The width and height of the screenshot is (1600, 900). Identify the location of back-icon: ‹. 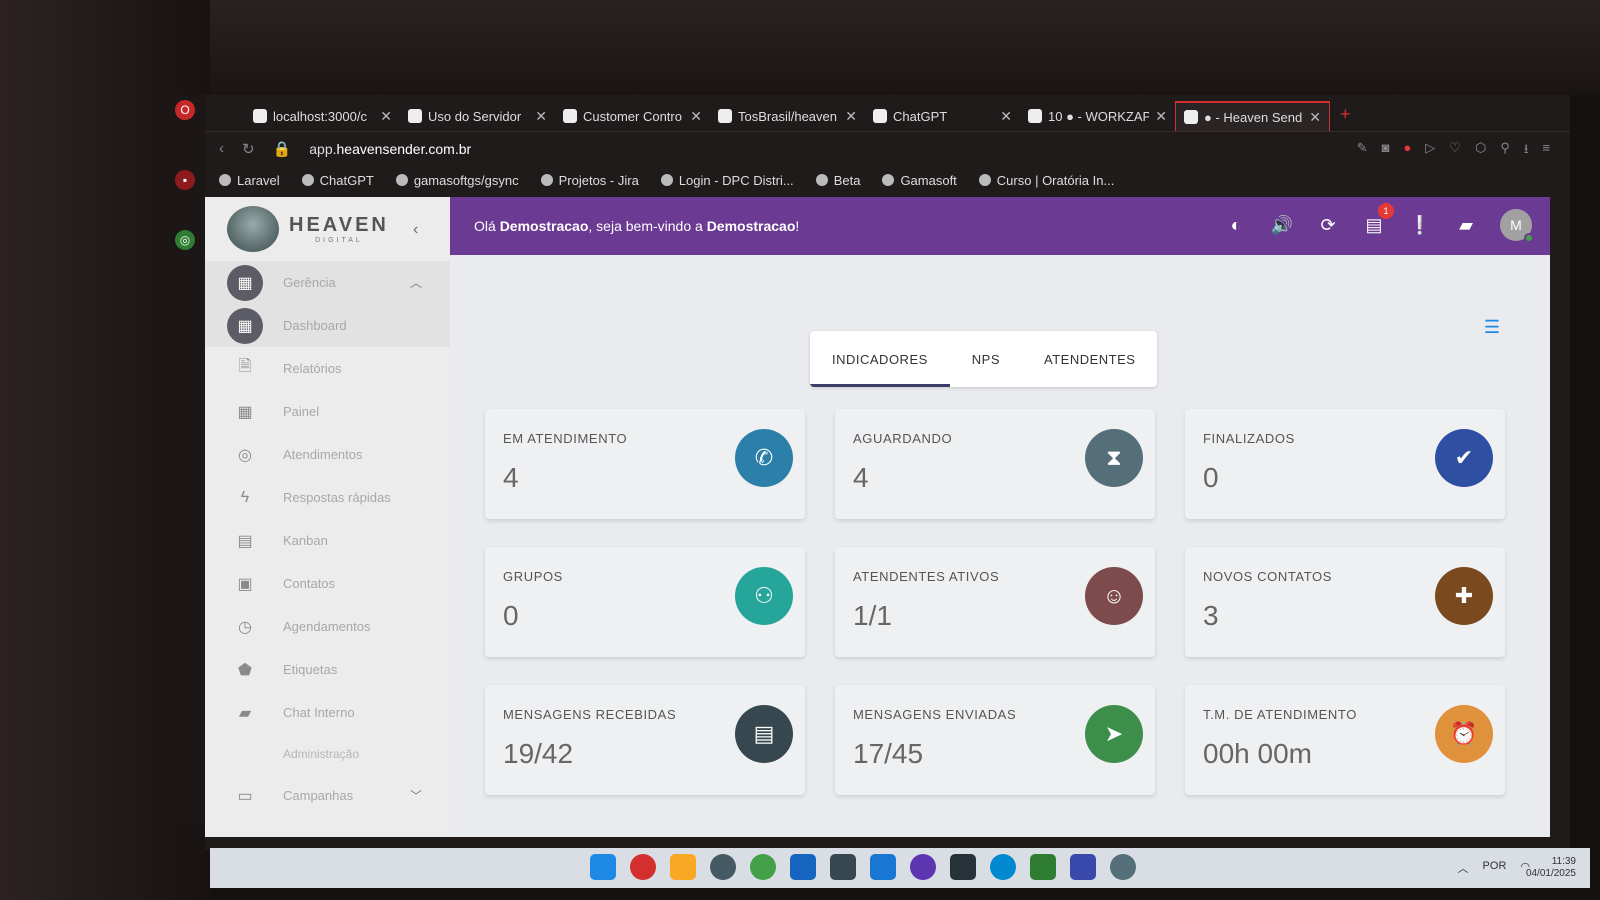
(221, 148).